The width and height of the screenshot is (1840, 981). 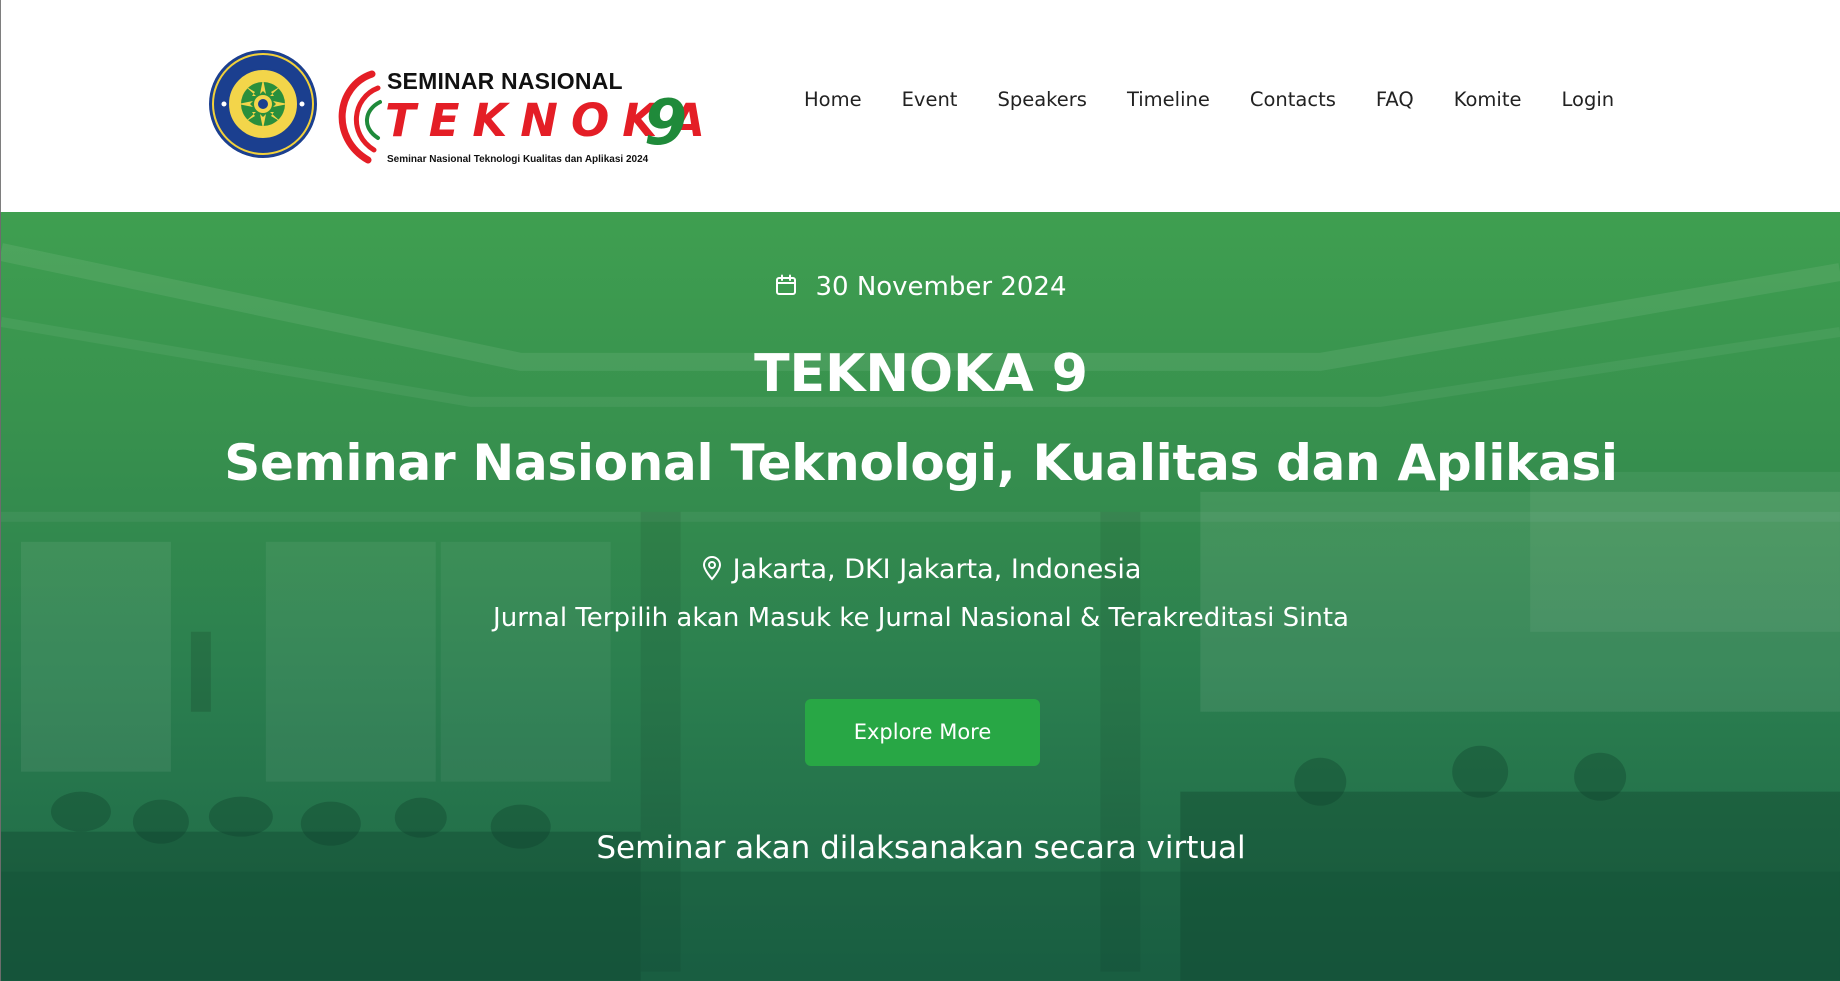 What do you see at coordinates (666, 122) in the screenshot?
I see `brand-number: 9` at bounding box center [666, 122].